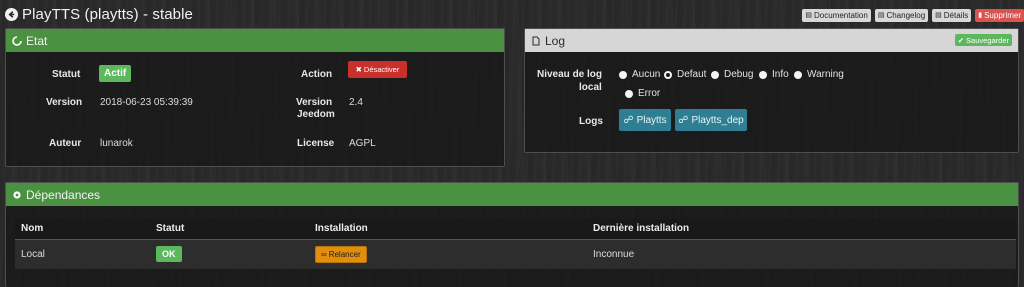 Image resolution: width=1024 pixels, height=287 pixels. I want to click on radio-defaut: Defaut, so click(685, 74).